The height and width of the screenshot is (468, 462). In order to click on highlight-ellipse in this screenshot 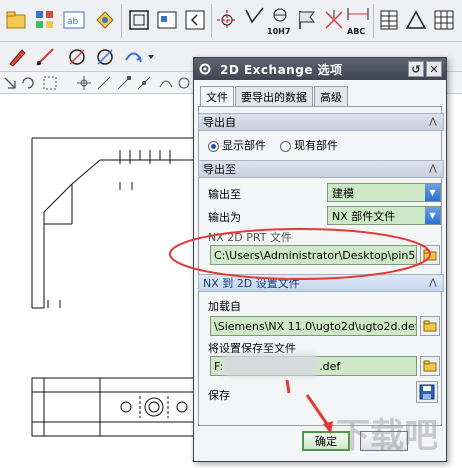, I will do `click(300, 254)`.